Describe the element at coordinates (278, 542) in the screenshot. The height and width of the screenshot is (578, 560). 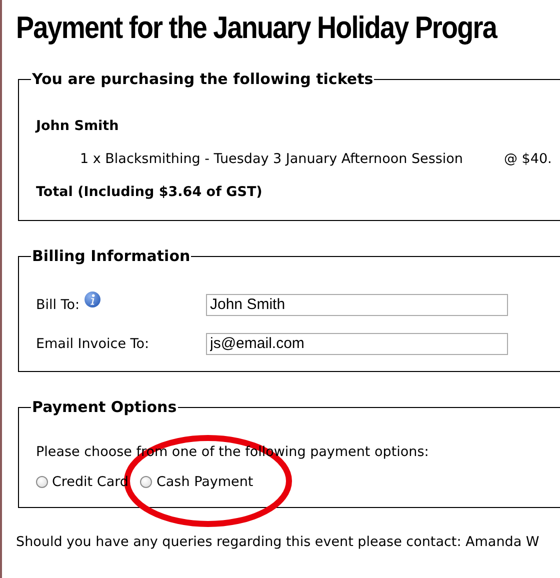
I see `contact-note: Should you have any queries regarding this event please contact: Amanda W` at that location.